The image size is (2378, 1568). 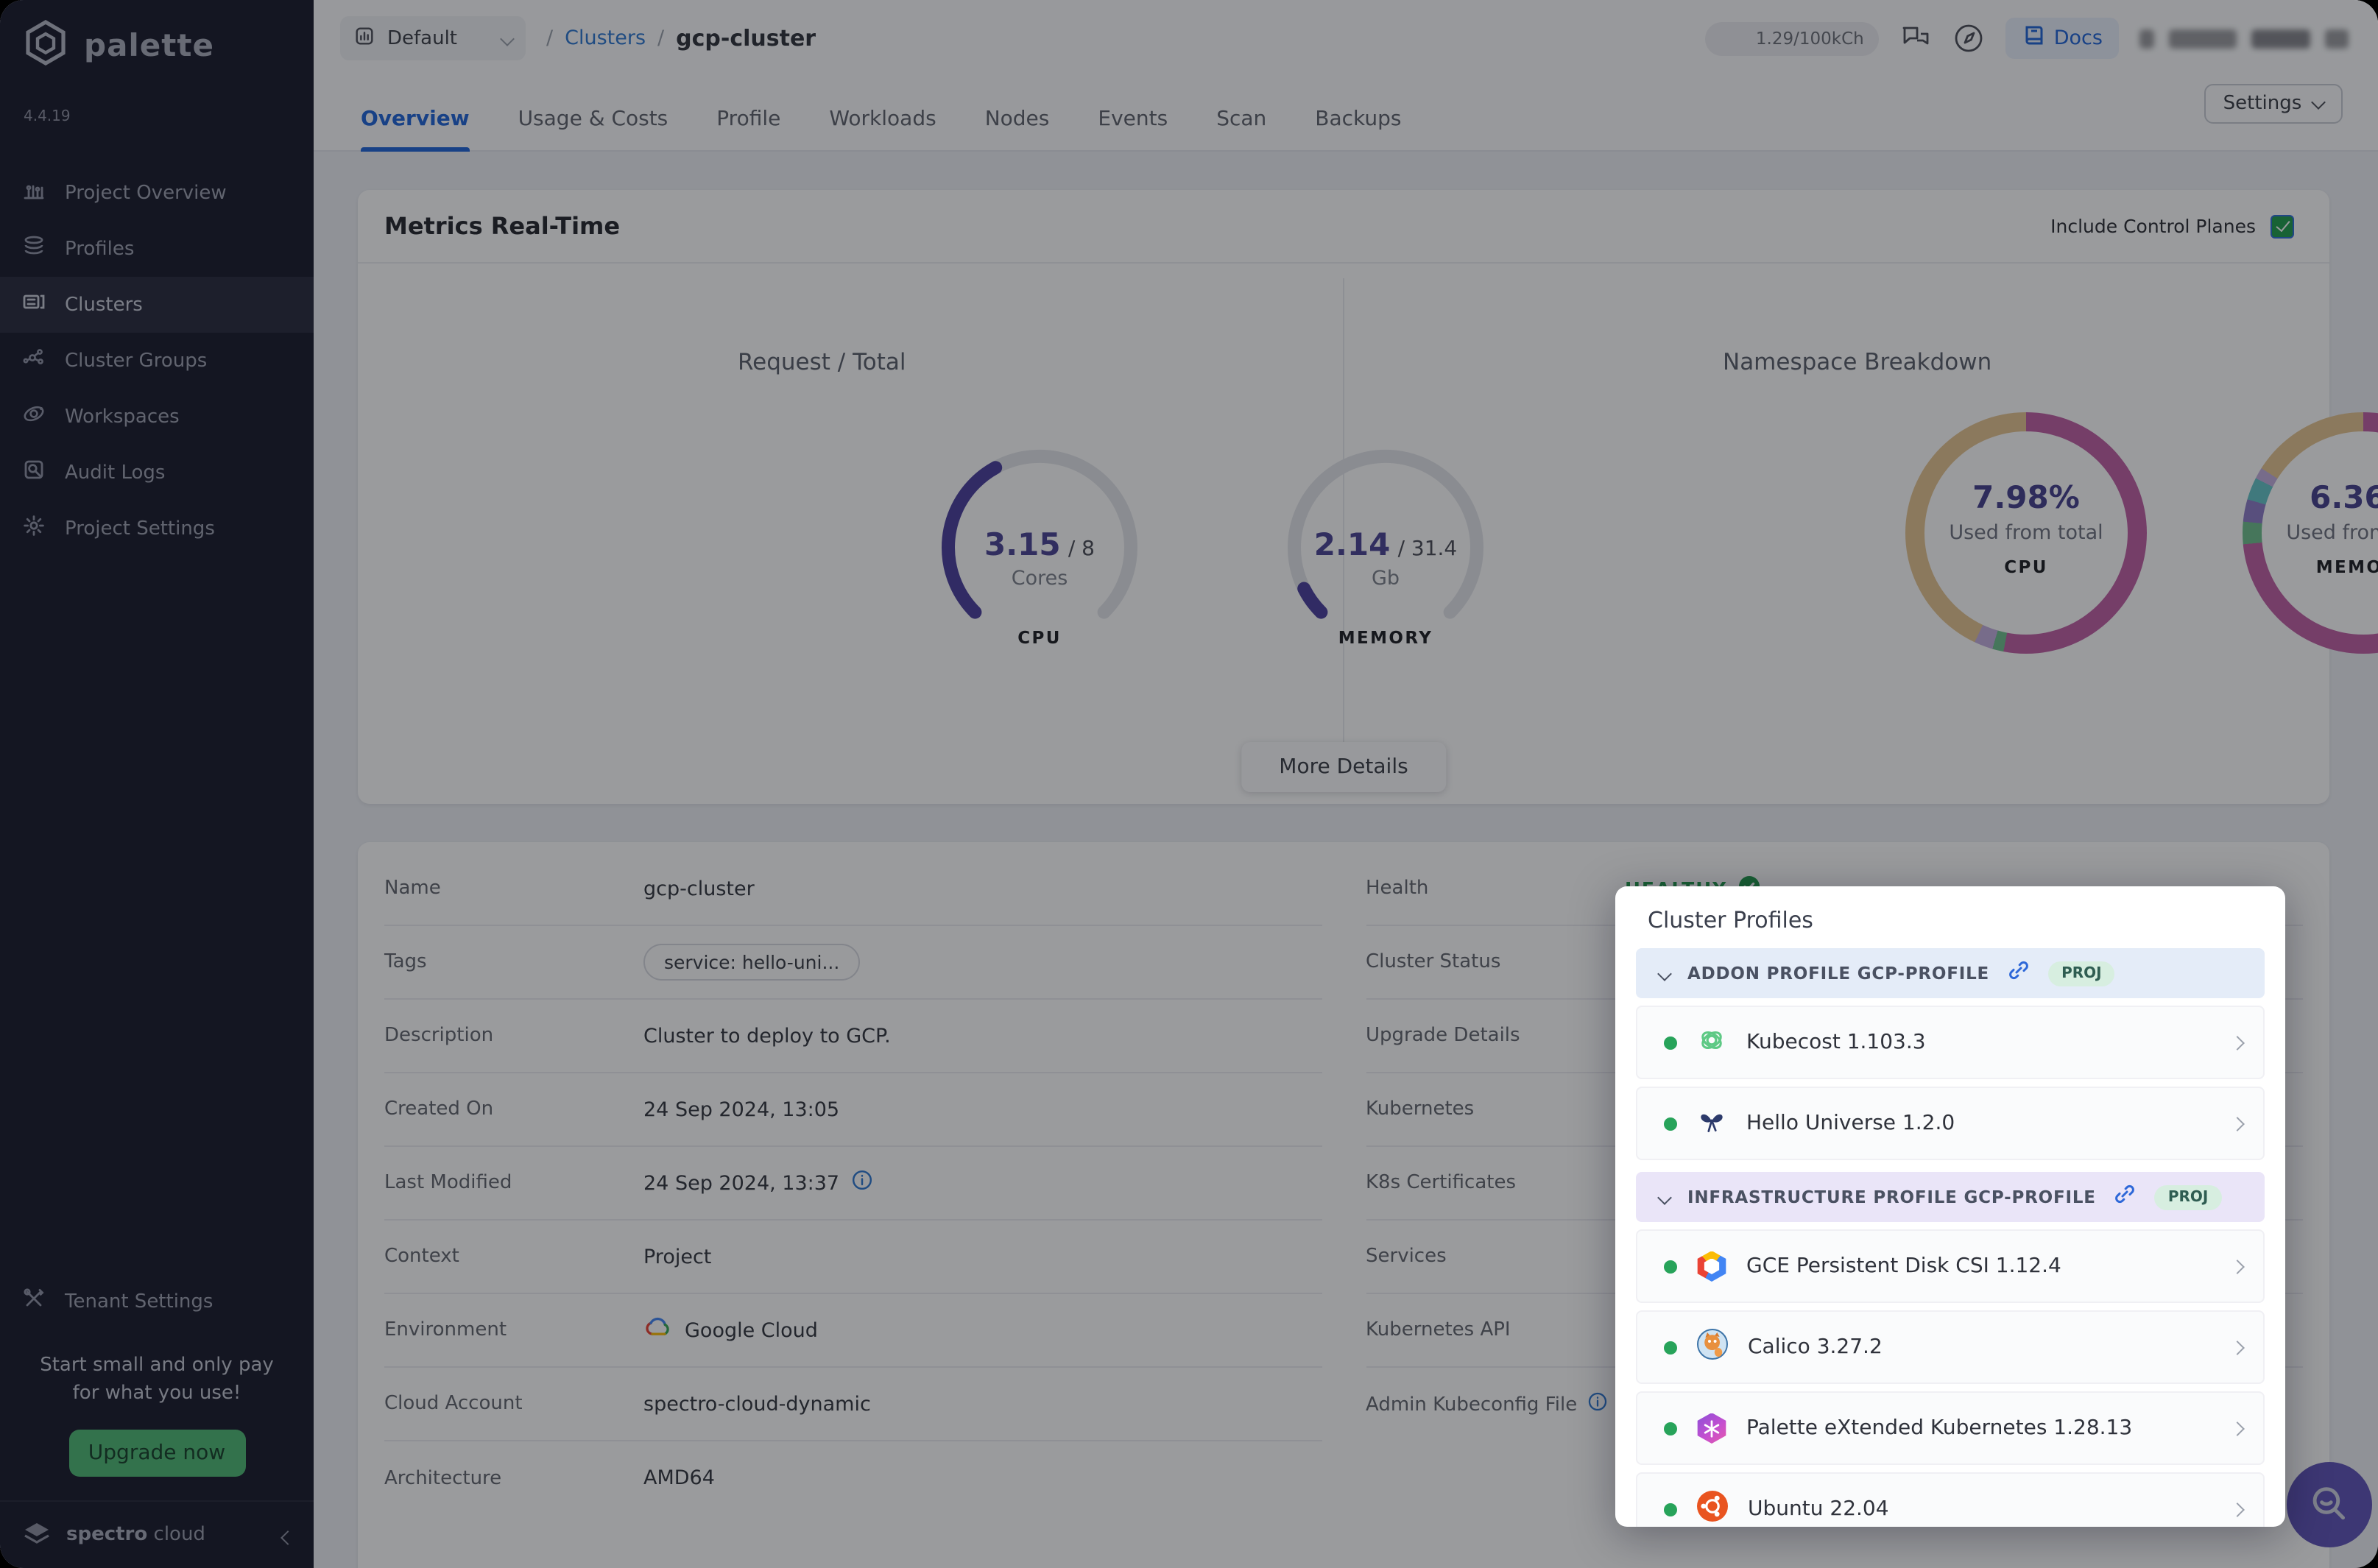 I want to click on gce-disk-logo, so click(x=1711, y=1267).